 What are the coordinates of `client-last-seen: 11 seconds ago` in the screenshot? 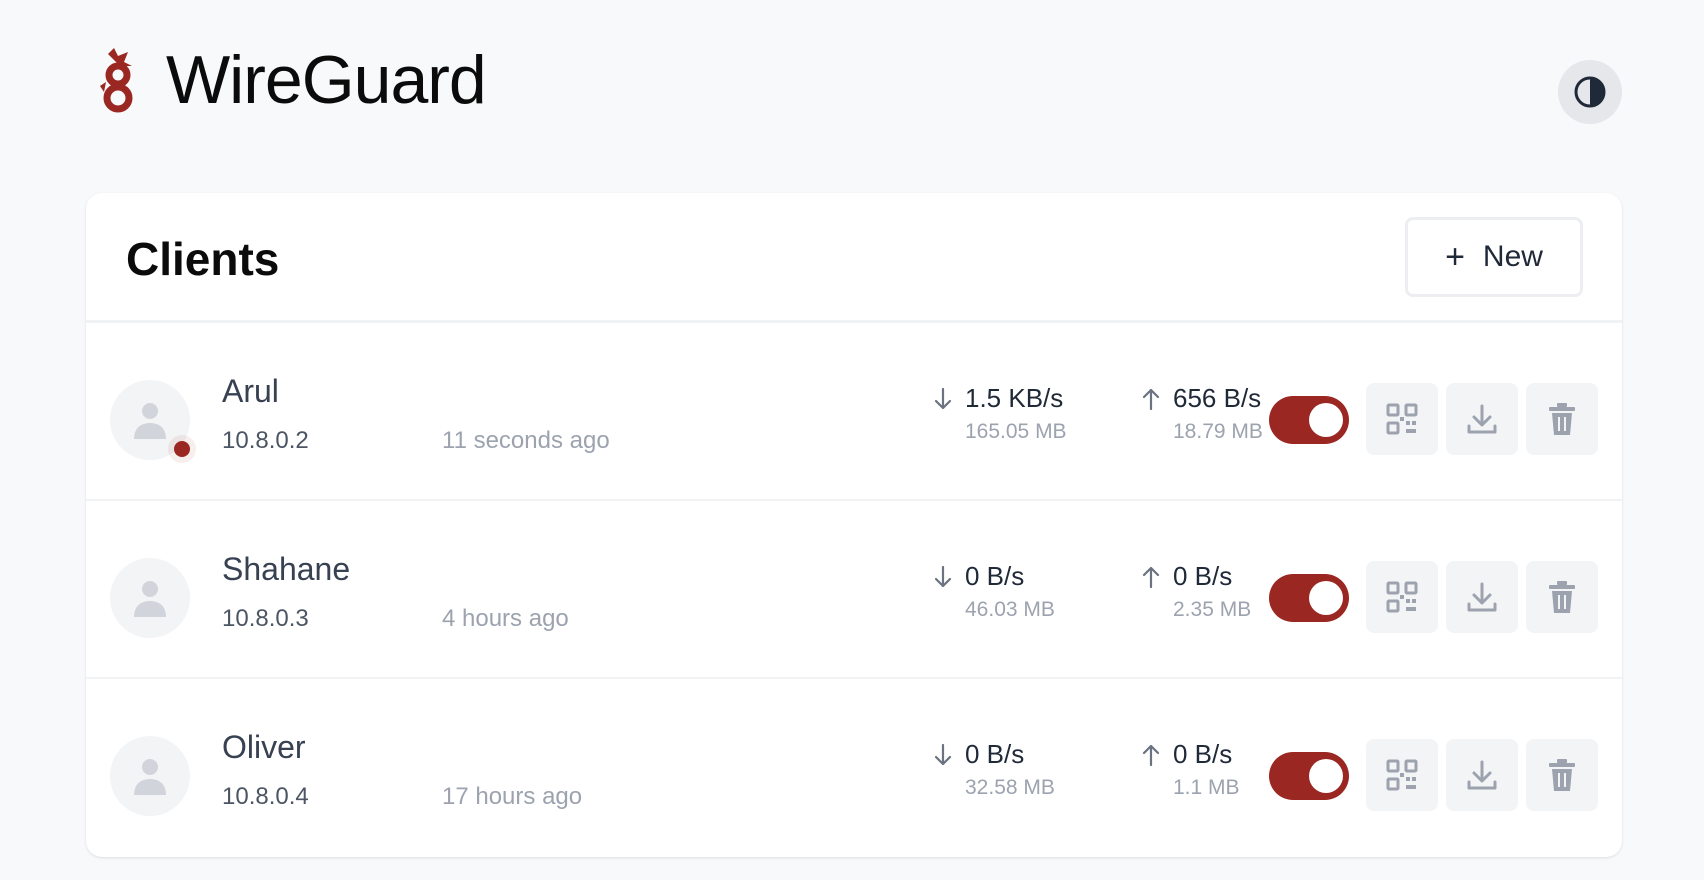 It's located at (526, 440).